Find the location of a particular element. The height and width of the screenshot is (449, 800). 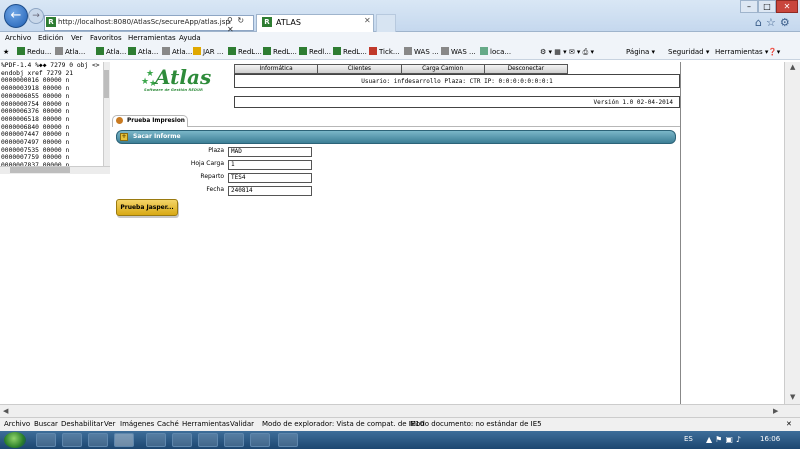

menu-edicion: Edición is located at coordinates (50, 38).